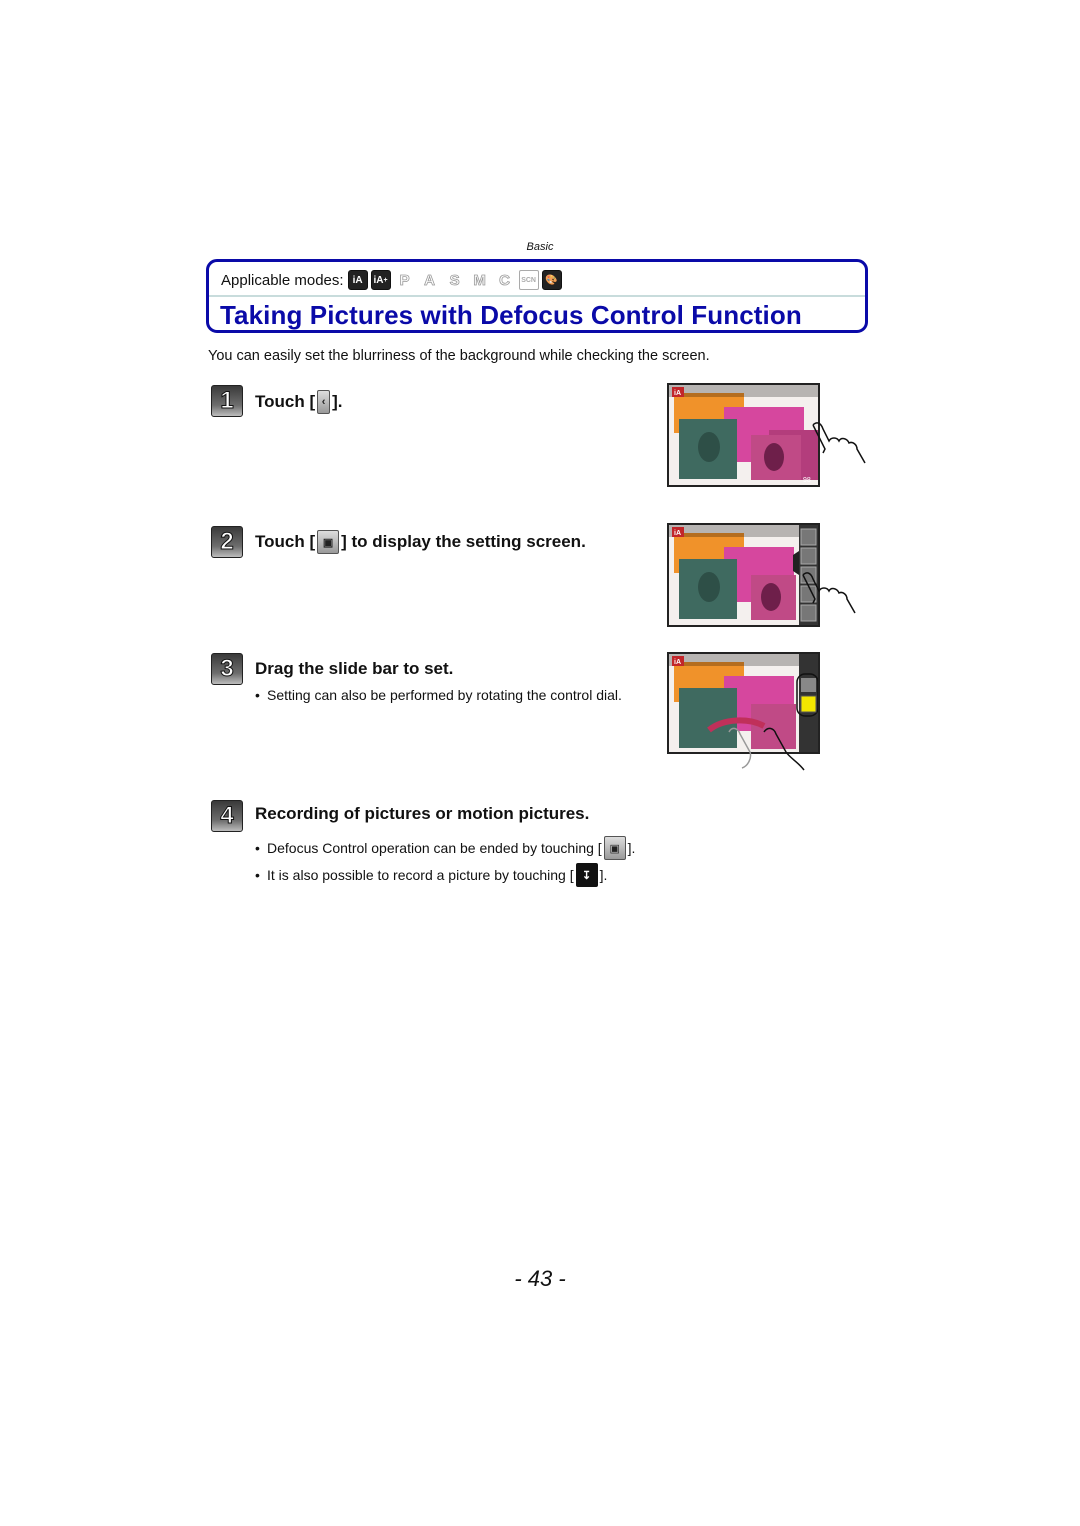 The width and height of the screenshot is (1080, 1526). What do you see at coordinates (324, 402) in the screenshot?
I see `tab-open-icon: ‹` at bounding box center [324, 402].